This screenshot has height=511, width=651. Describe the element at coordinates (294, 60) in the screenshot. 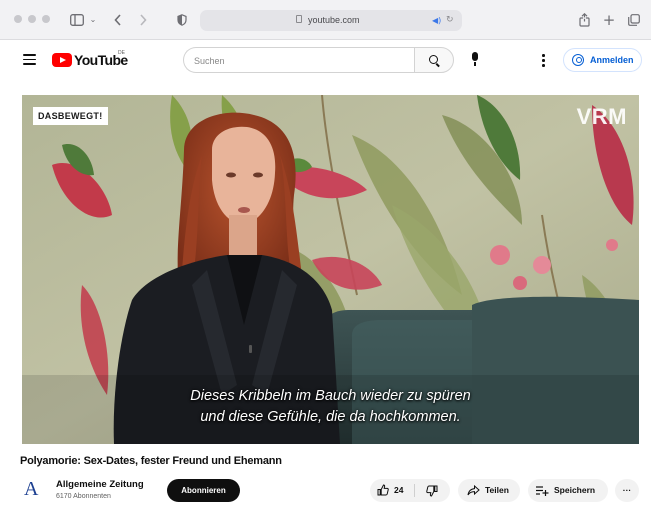

I see `search-input` at that location.